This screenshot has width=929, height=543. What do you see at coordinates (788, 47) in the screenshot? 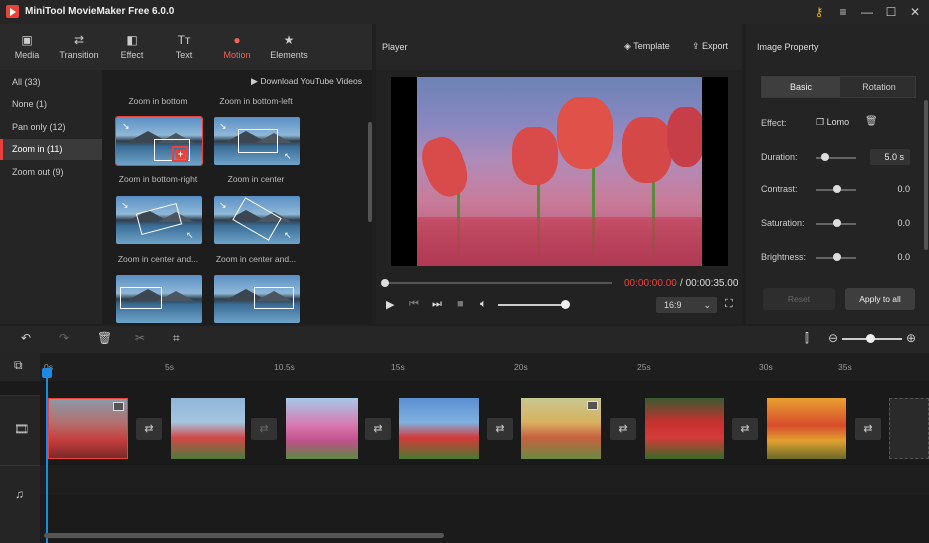
I see `property-title: Image Property` at bounding box center [788, 47].